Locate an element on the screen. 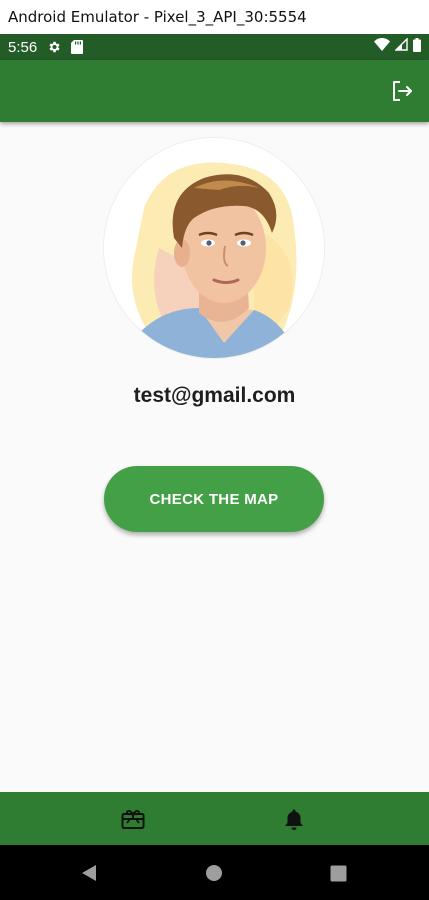 The height and width of the screenshot is (900, 429). home-button is located at coordinates (214, 873).